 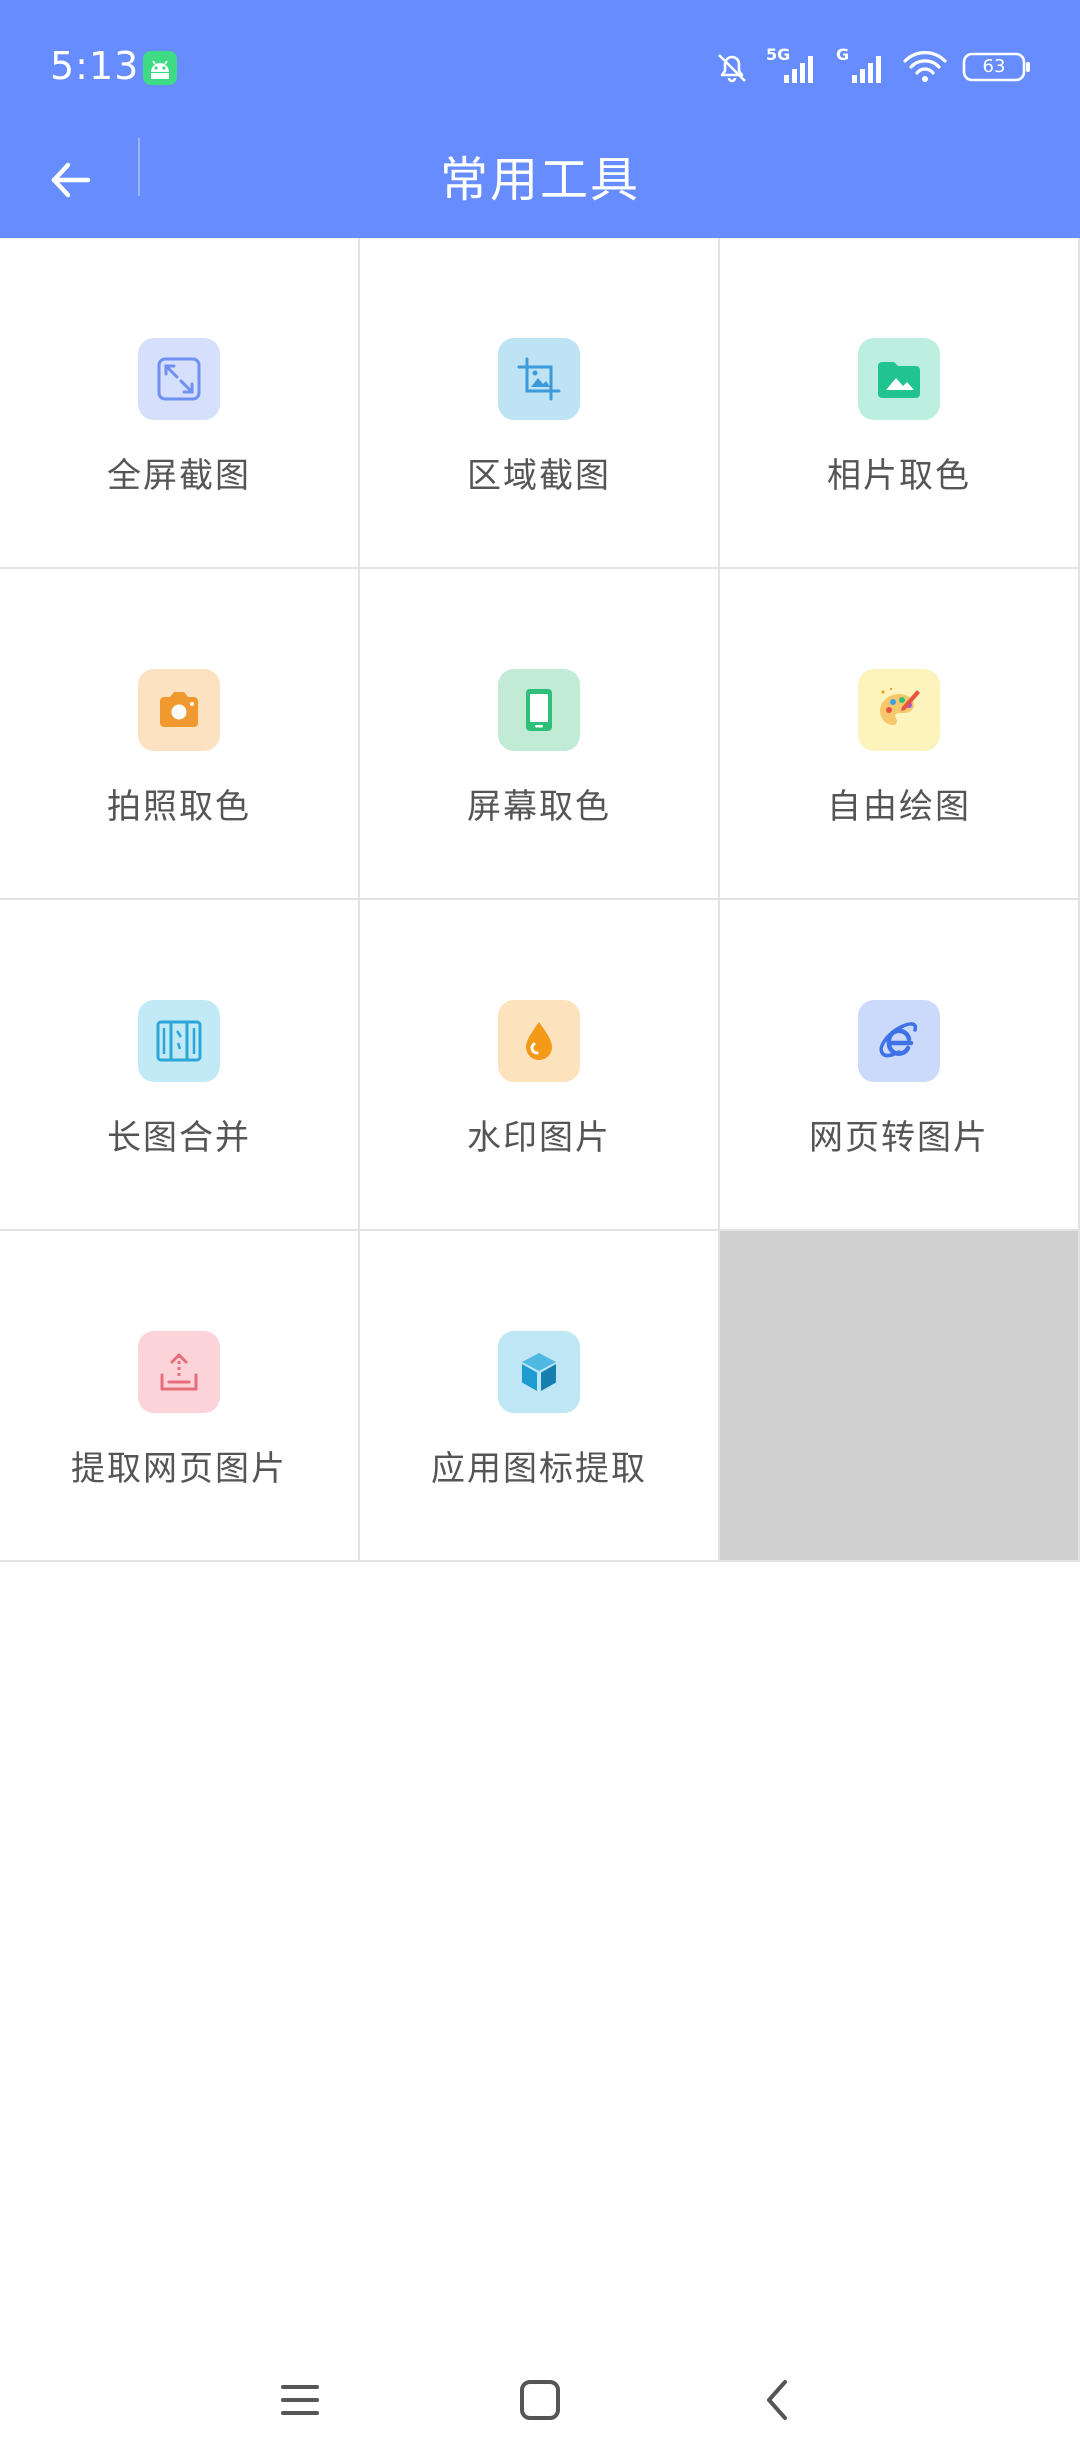 I want to click on tool-label: 区域截图, so click(x=539, y=476).